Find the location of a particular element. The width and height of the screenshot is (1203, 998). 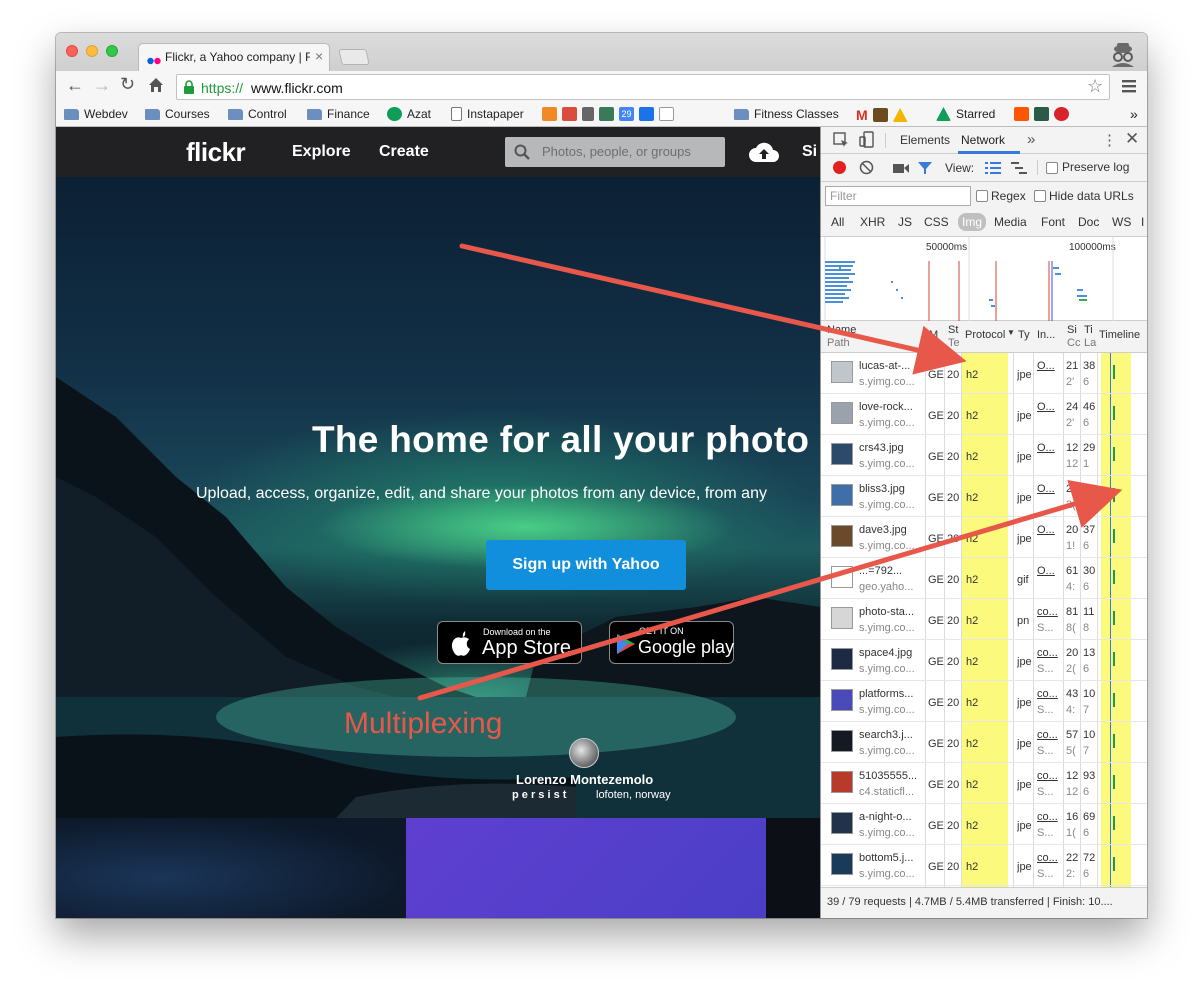

tab-flickr: Flickr, a Yahoo company | F × is located at coordinates (234, 57).